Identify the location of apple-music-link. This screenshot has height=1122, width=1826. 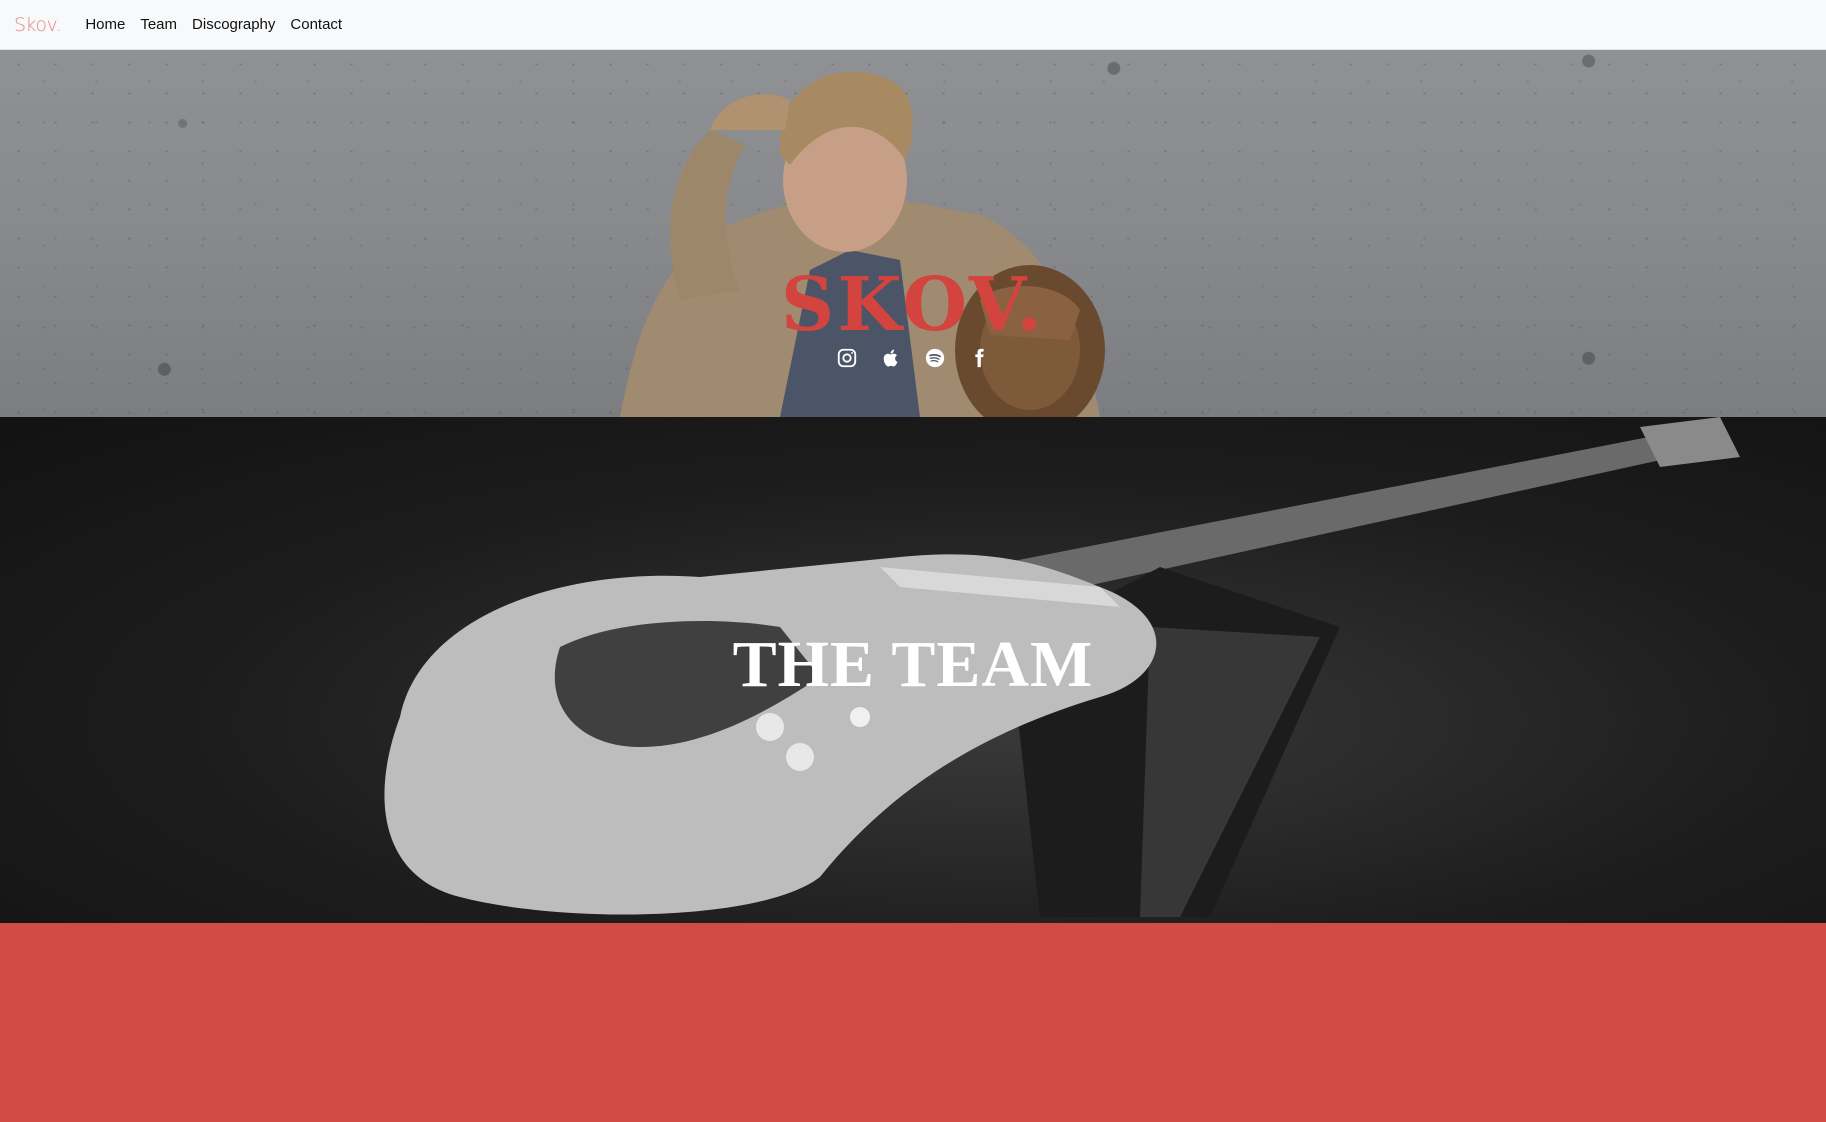
(891, 358).